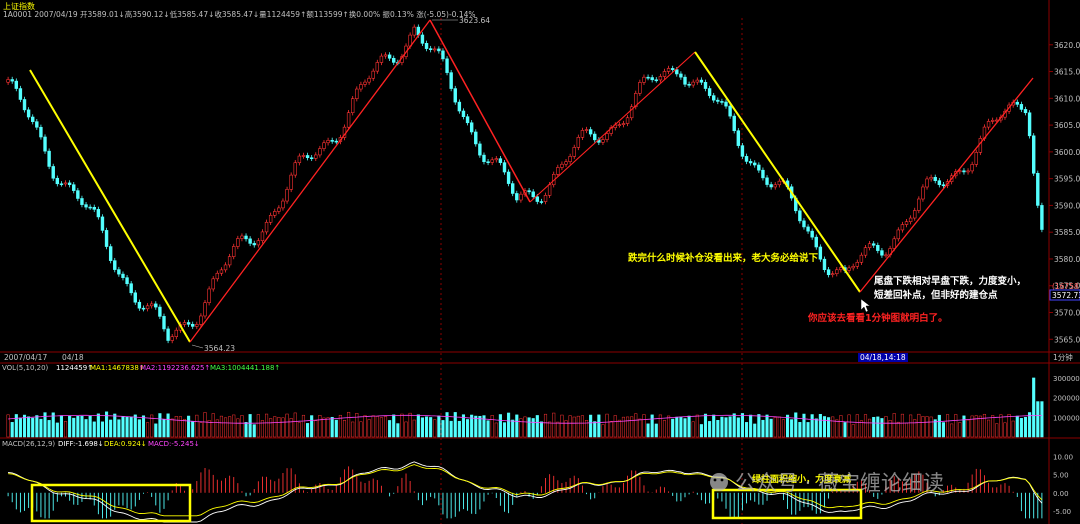 This screenshot has width=1080, height=524. I want to click on low-label-leader, so click(197, 346).